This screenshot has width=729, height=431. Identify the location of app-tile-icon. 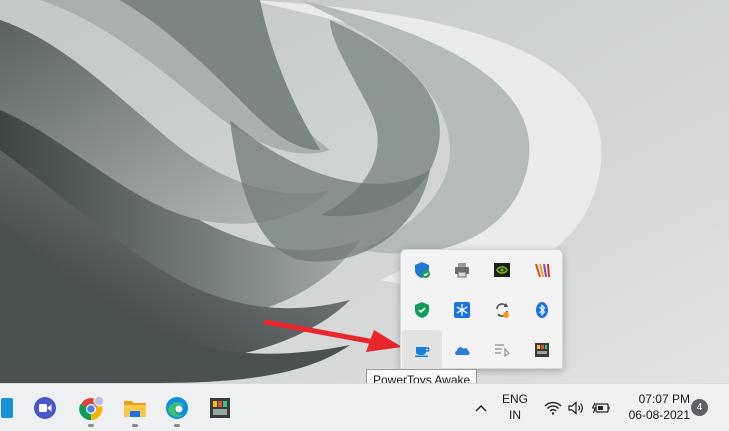
(220, 408).